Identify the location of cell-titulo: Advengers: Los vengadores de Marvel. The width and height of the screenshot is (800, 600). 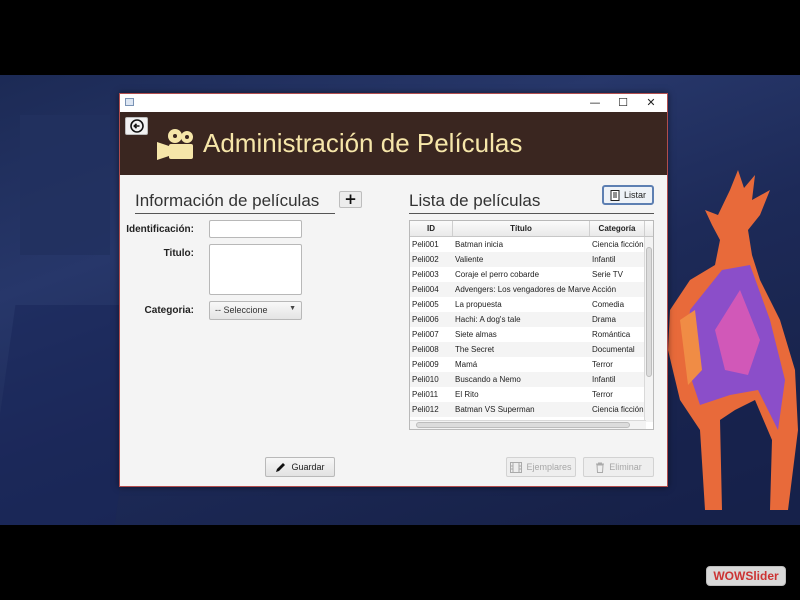
(522, 289).